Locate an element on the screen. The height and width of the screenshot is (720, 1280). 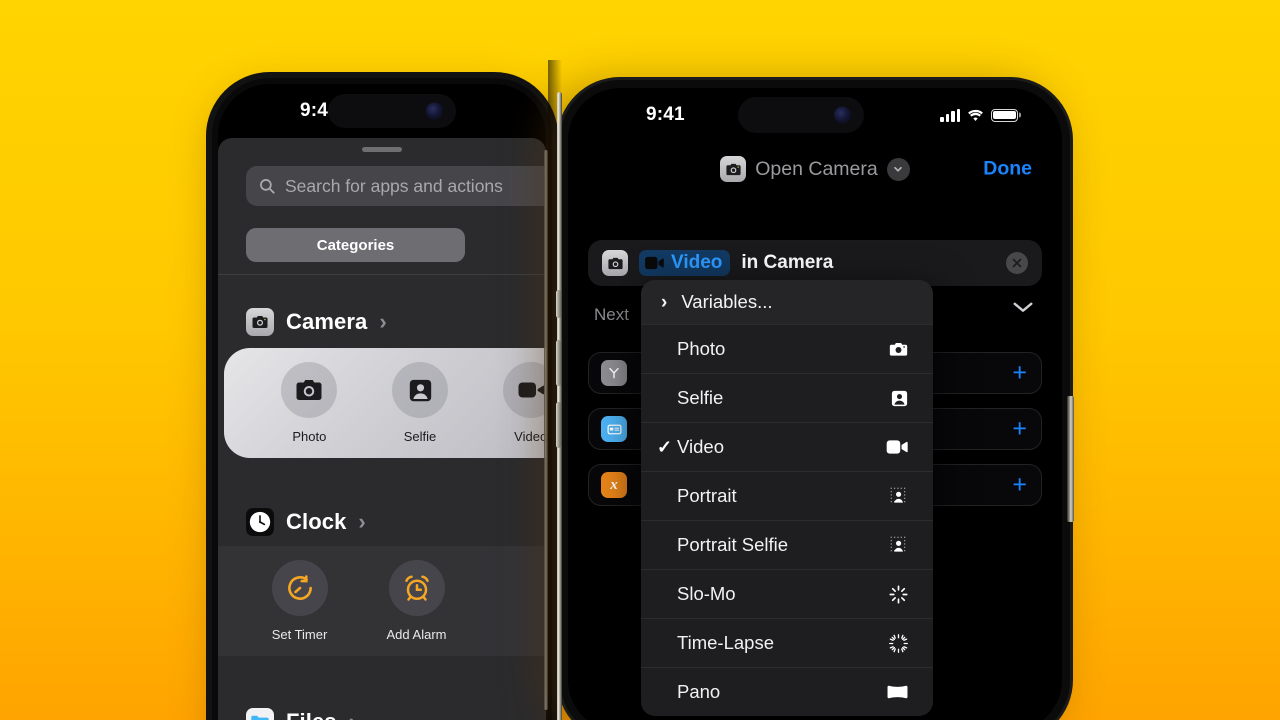
slo-mo-icon is located at coordinates (894, 594).